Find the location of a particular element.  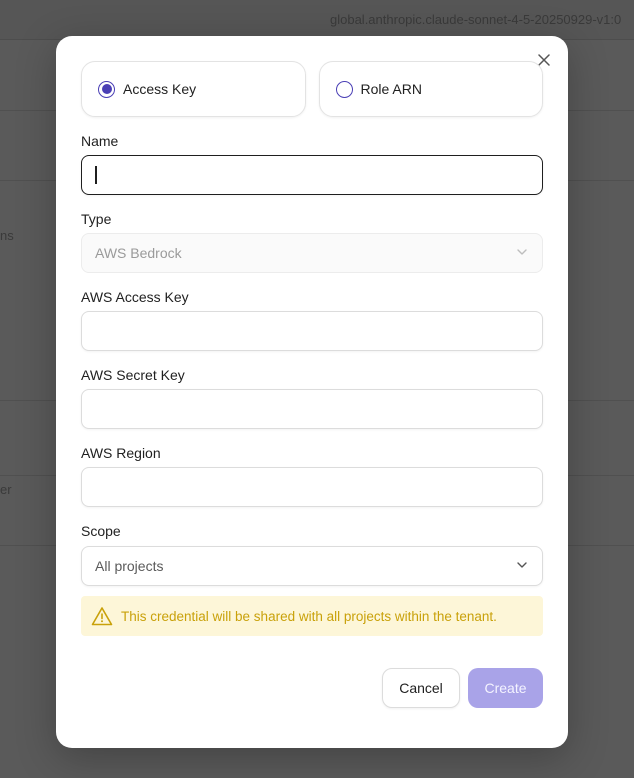

access-key-input is located at coordinates (312, 331).